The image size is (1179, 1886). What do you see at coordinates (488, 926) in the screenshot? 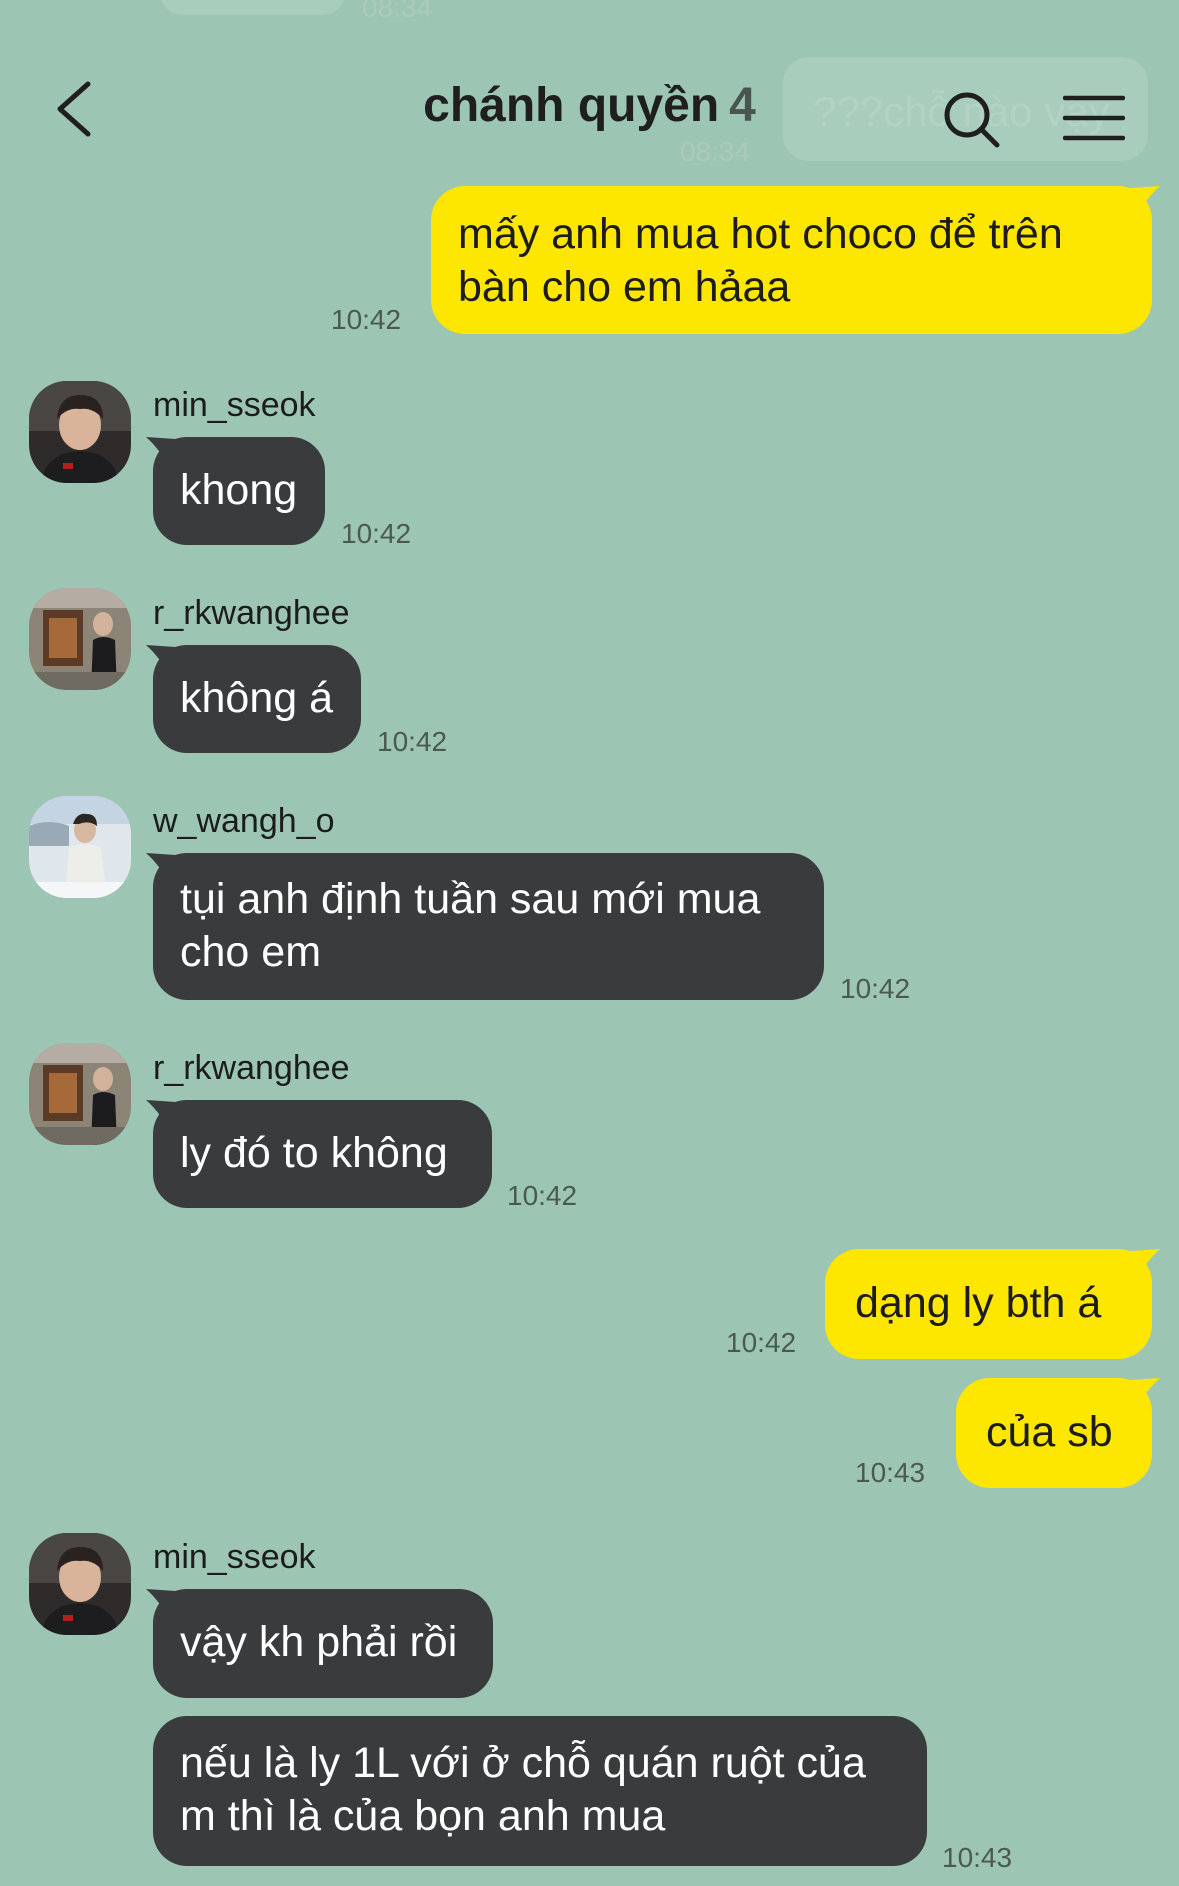
I see `message-bubble-incoming: tụi anh định tuần sau mới mua cho em` at bounding box center [488, 926].